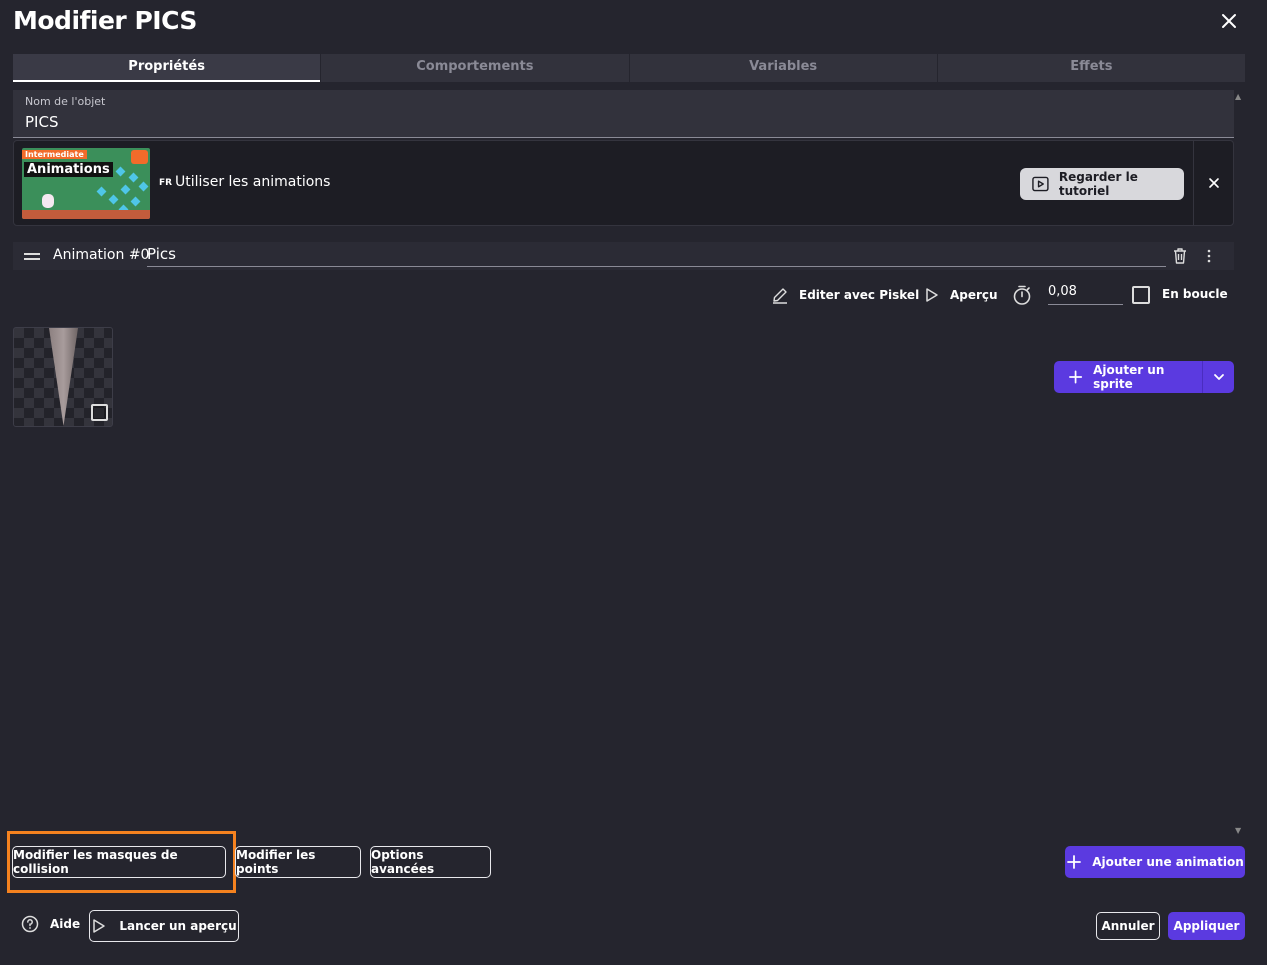 The height and width of the screenshot is (965, 1267). Describe the element at coordinates (54, 154) in the screenshot. I see `tutorial-badge: Intermediate` at that location.